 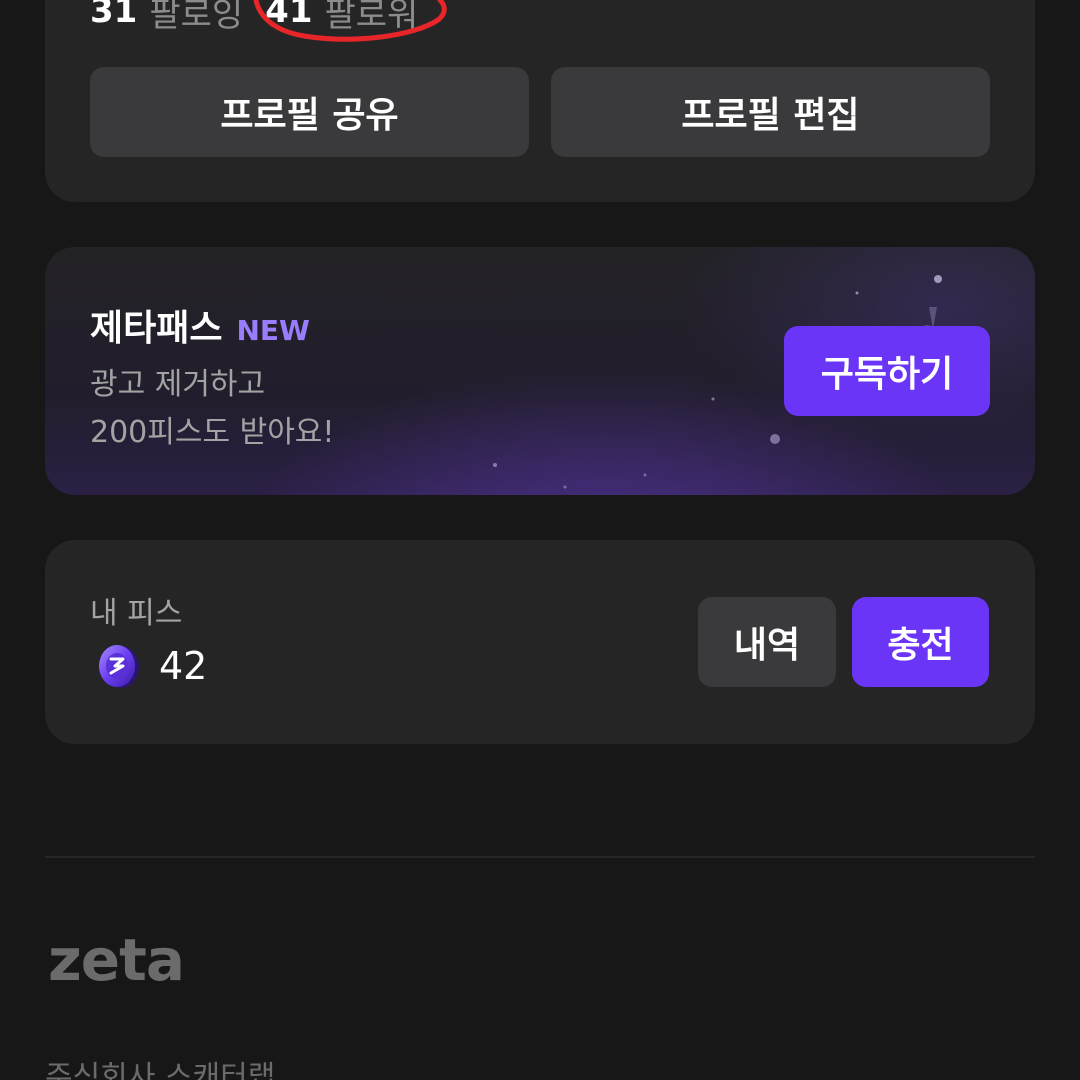 I want to click on history-button: 내역, so click(x=767, y=642).